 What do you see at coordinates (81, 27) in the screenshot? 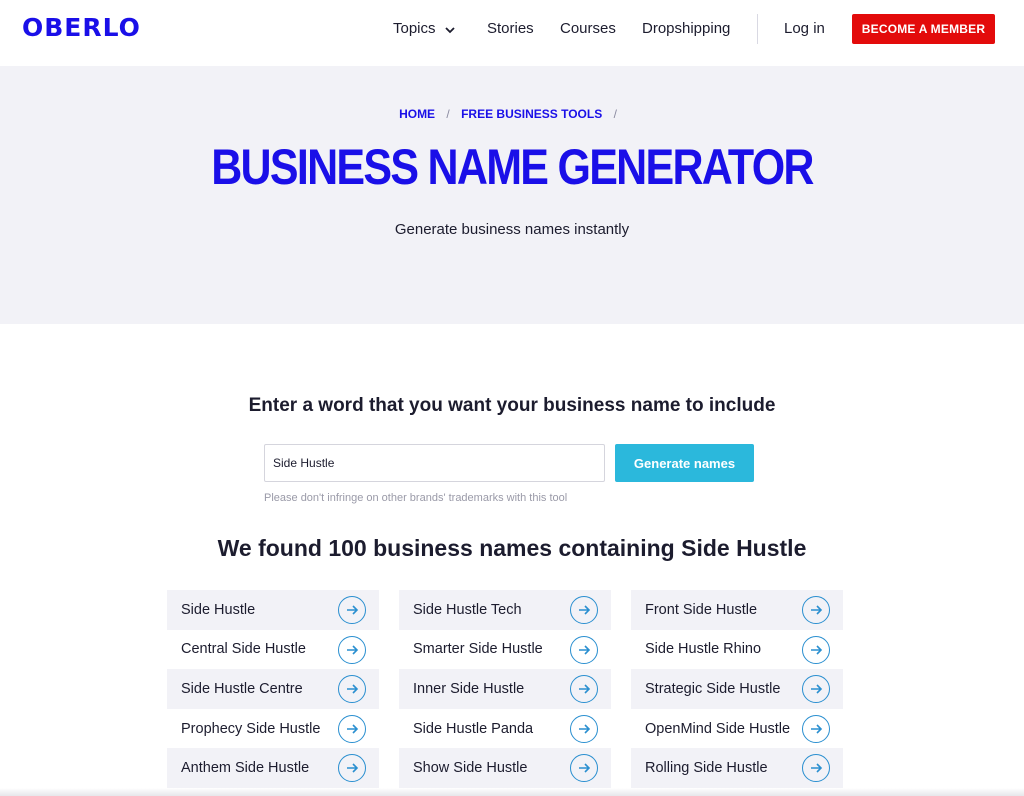
I see `oberlo-logo: OBERLO` at bounding box center [81, 27].